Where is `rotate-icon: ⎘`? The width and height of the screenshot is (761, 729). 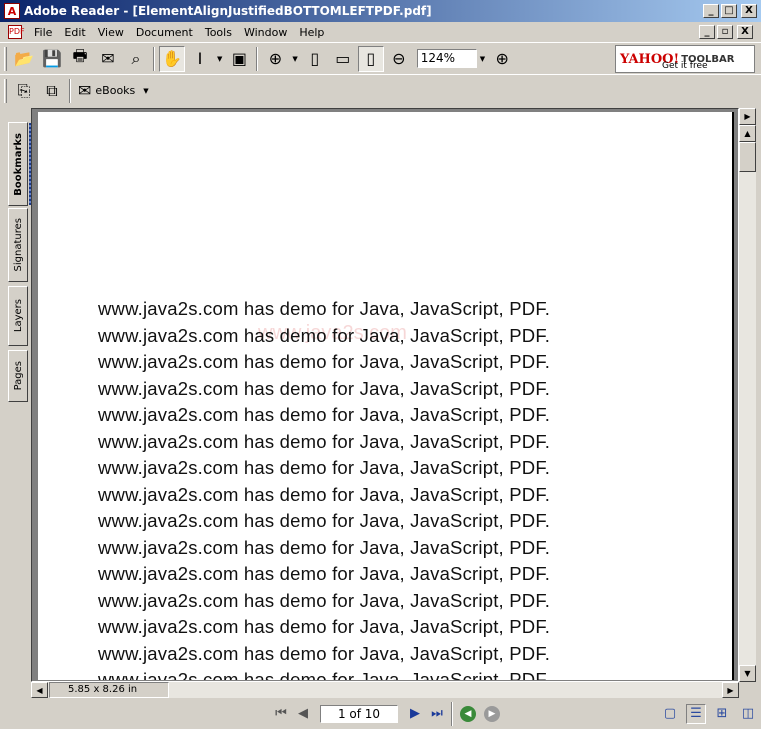
rotate-icon: ⎘ is located at coordinates (24, 91).